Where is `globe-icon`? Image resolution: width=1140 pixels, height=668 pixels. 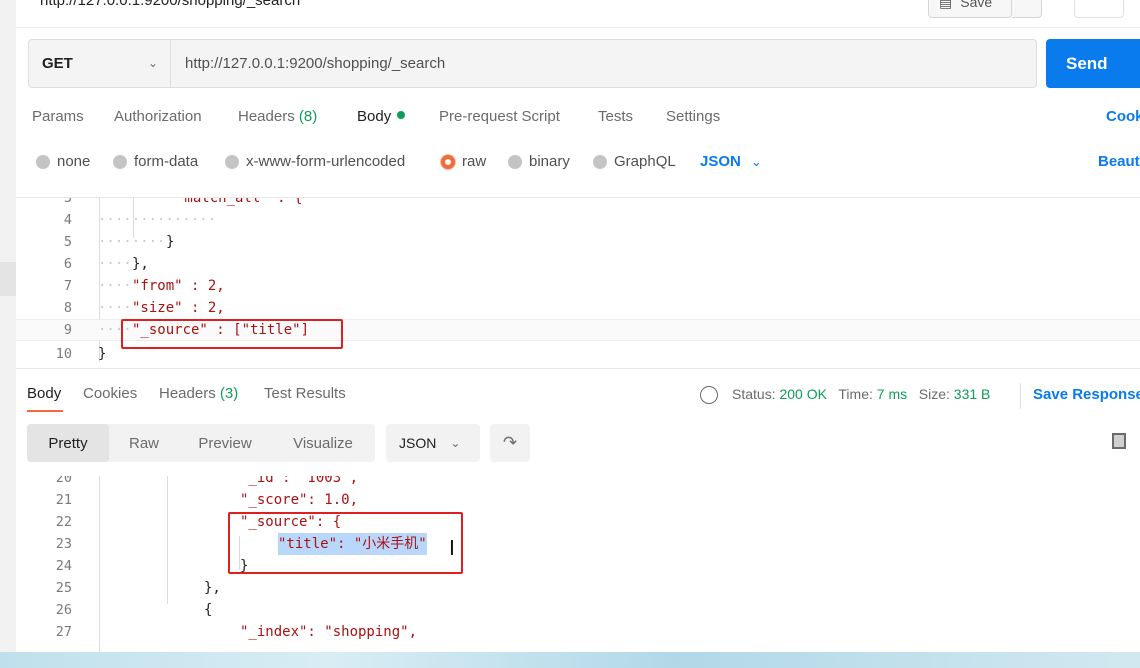 globe-icon is located at coordinates (709, 395).